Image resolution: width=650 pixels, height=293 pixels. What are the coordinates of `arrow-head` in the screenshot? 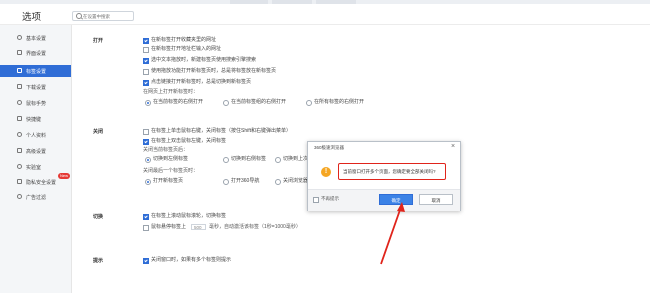 It's located at (401, 207).